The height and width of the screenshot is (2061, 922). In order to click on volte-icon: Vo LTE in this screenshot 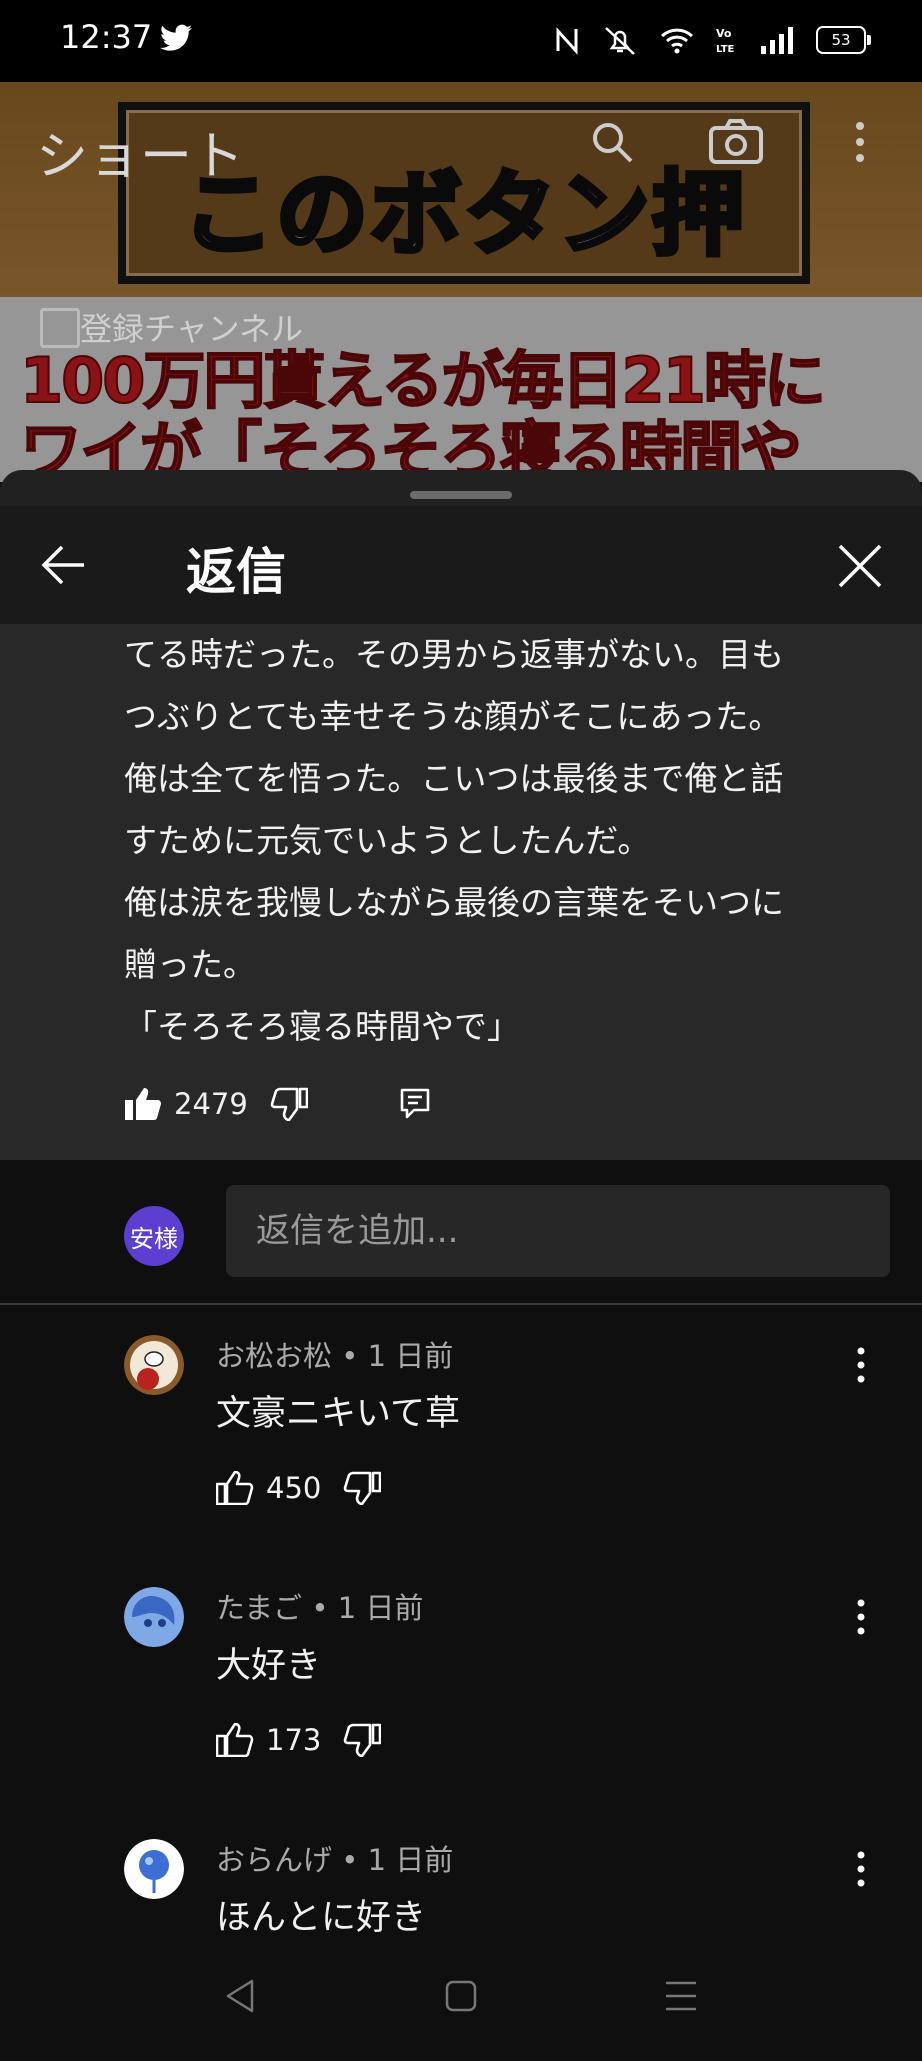, I will do `click(725, 41)`.